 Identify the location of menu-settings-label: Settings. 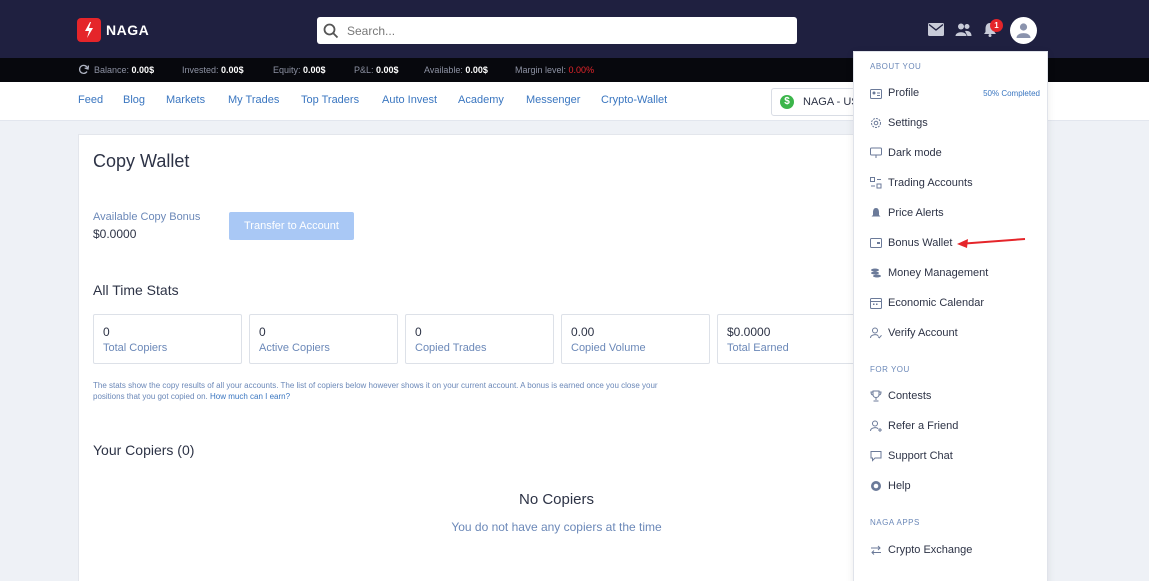
(908, 123).